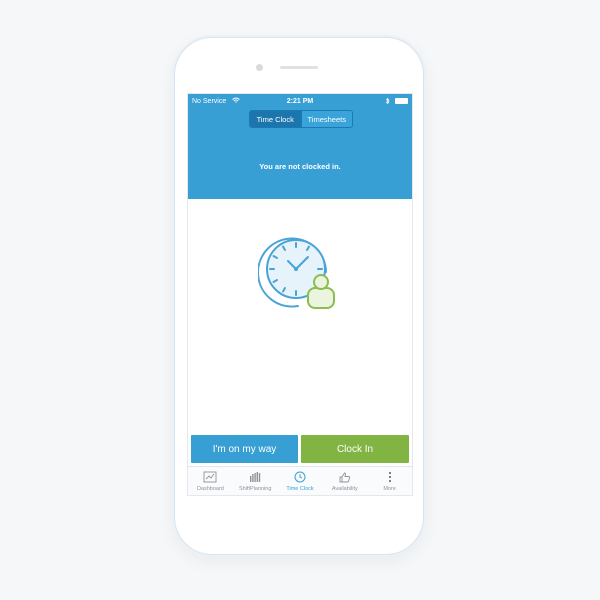  What do you see at coordinates (401, 101) in the screenshot?
I see `battery-icon` at bounding box center [401, 101].